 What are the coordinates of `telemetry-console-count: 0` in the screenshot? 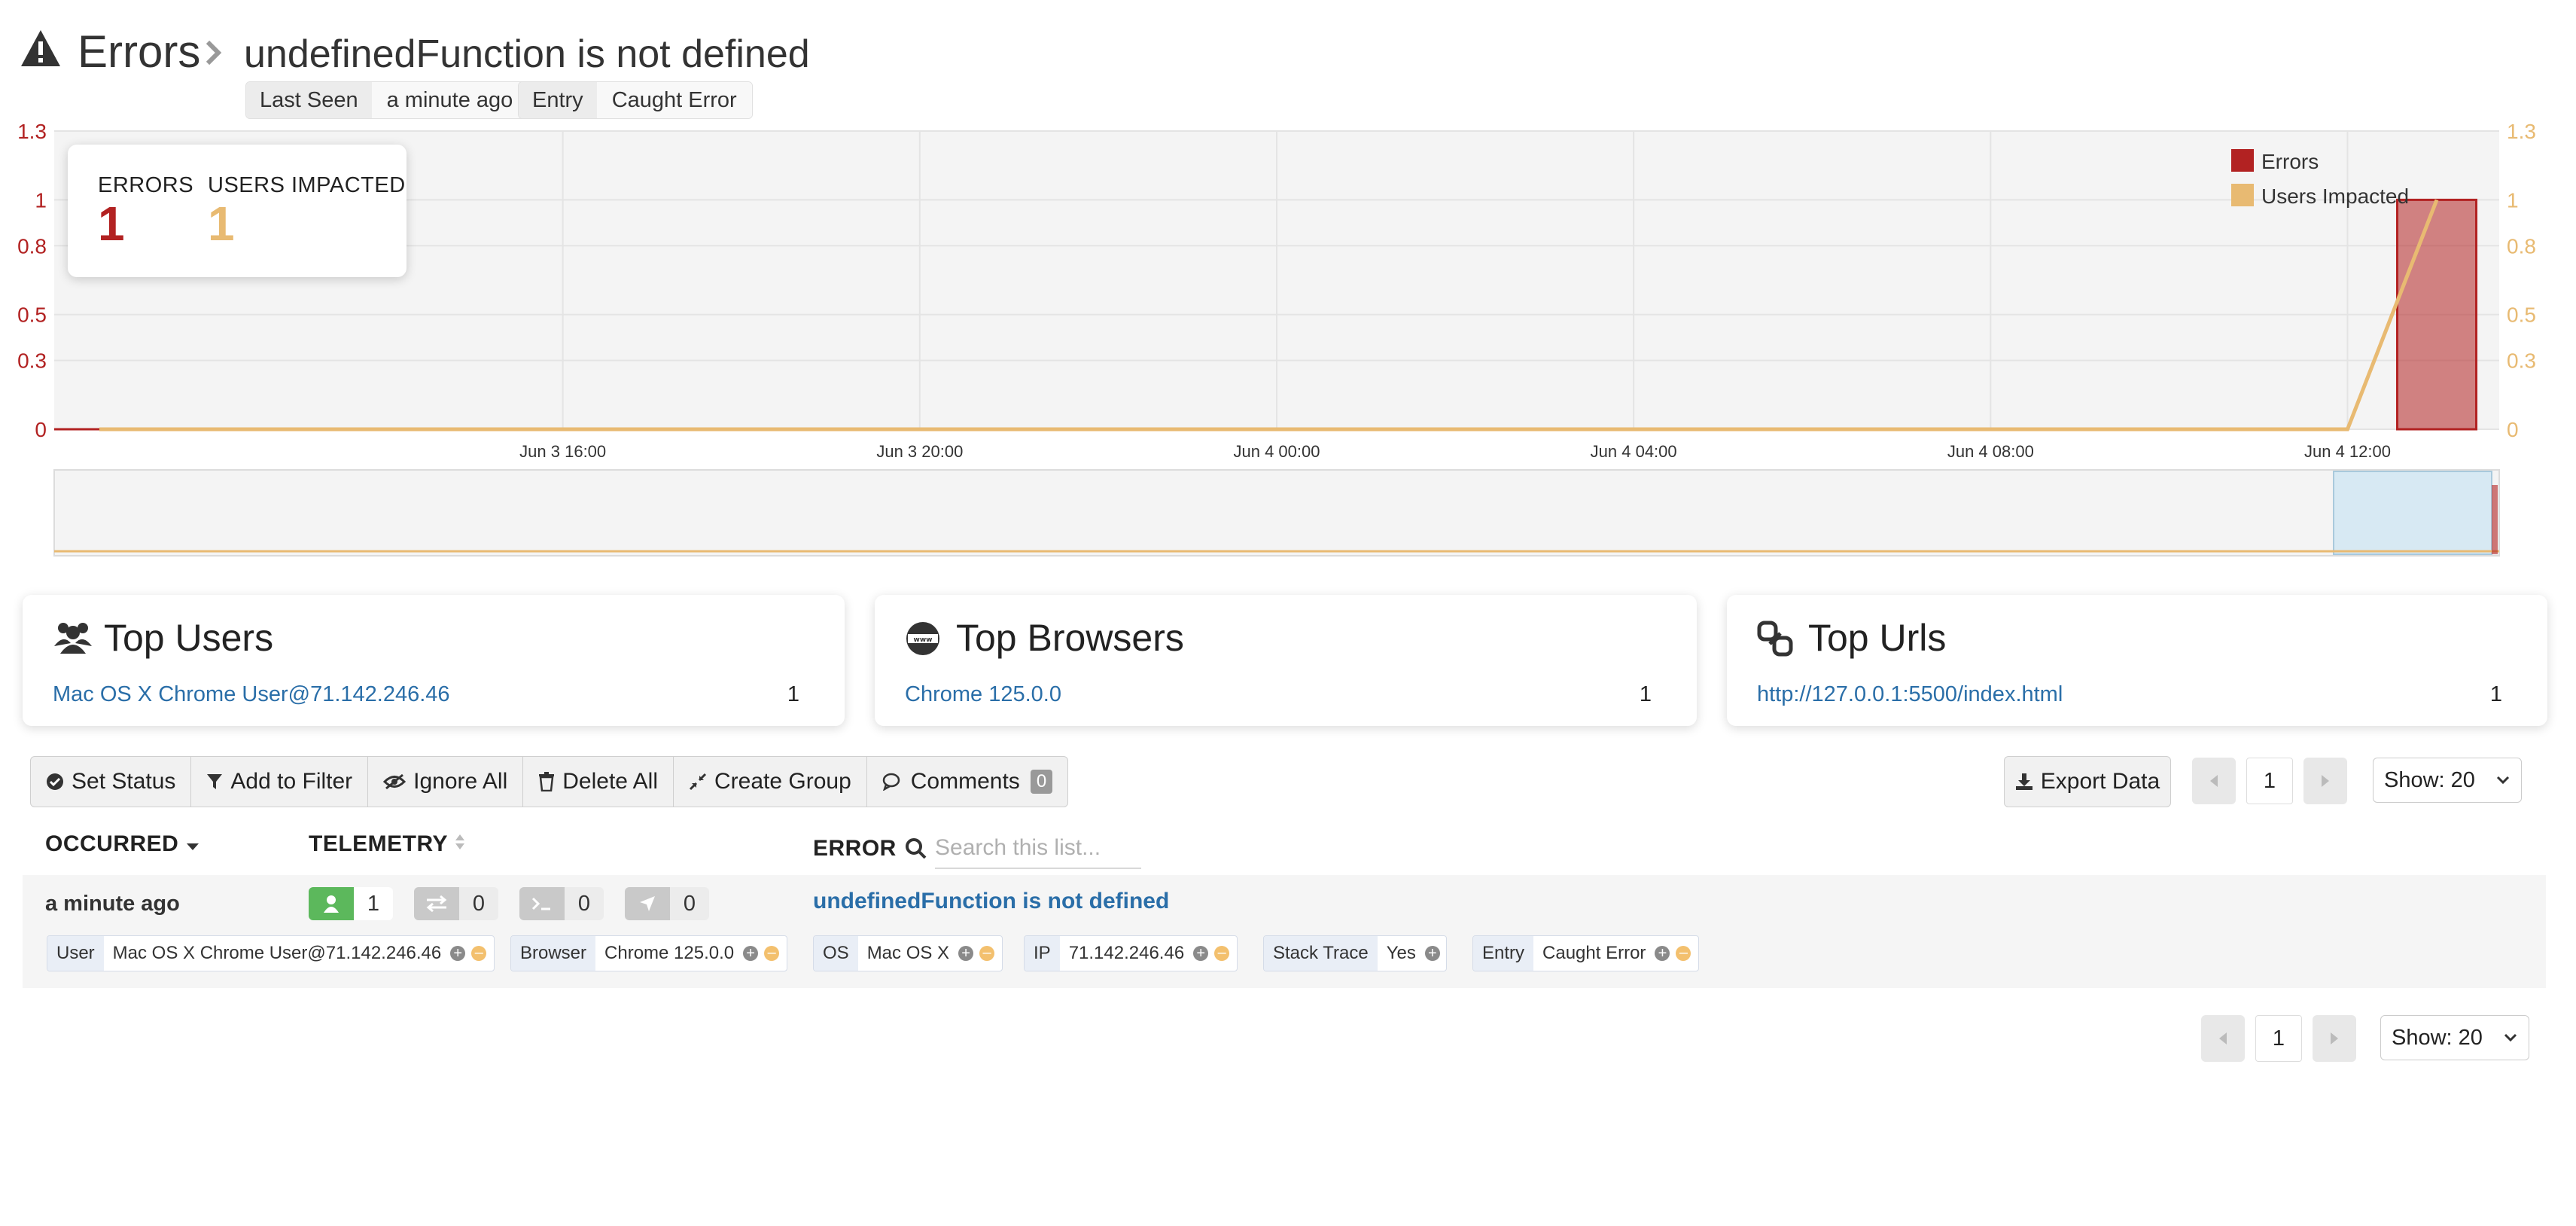 It's located at (585, 904).